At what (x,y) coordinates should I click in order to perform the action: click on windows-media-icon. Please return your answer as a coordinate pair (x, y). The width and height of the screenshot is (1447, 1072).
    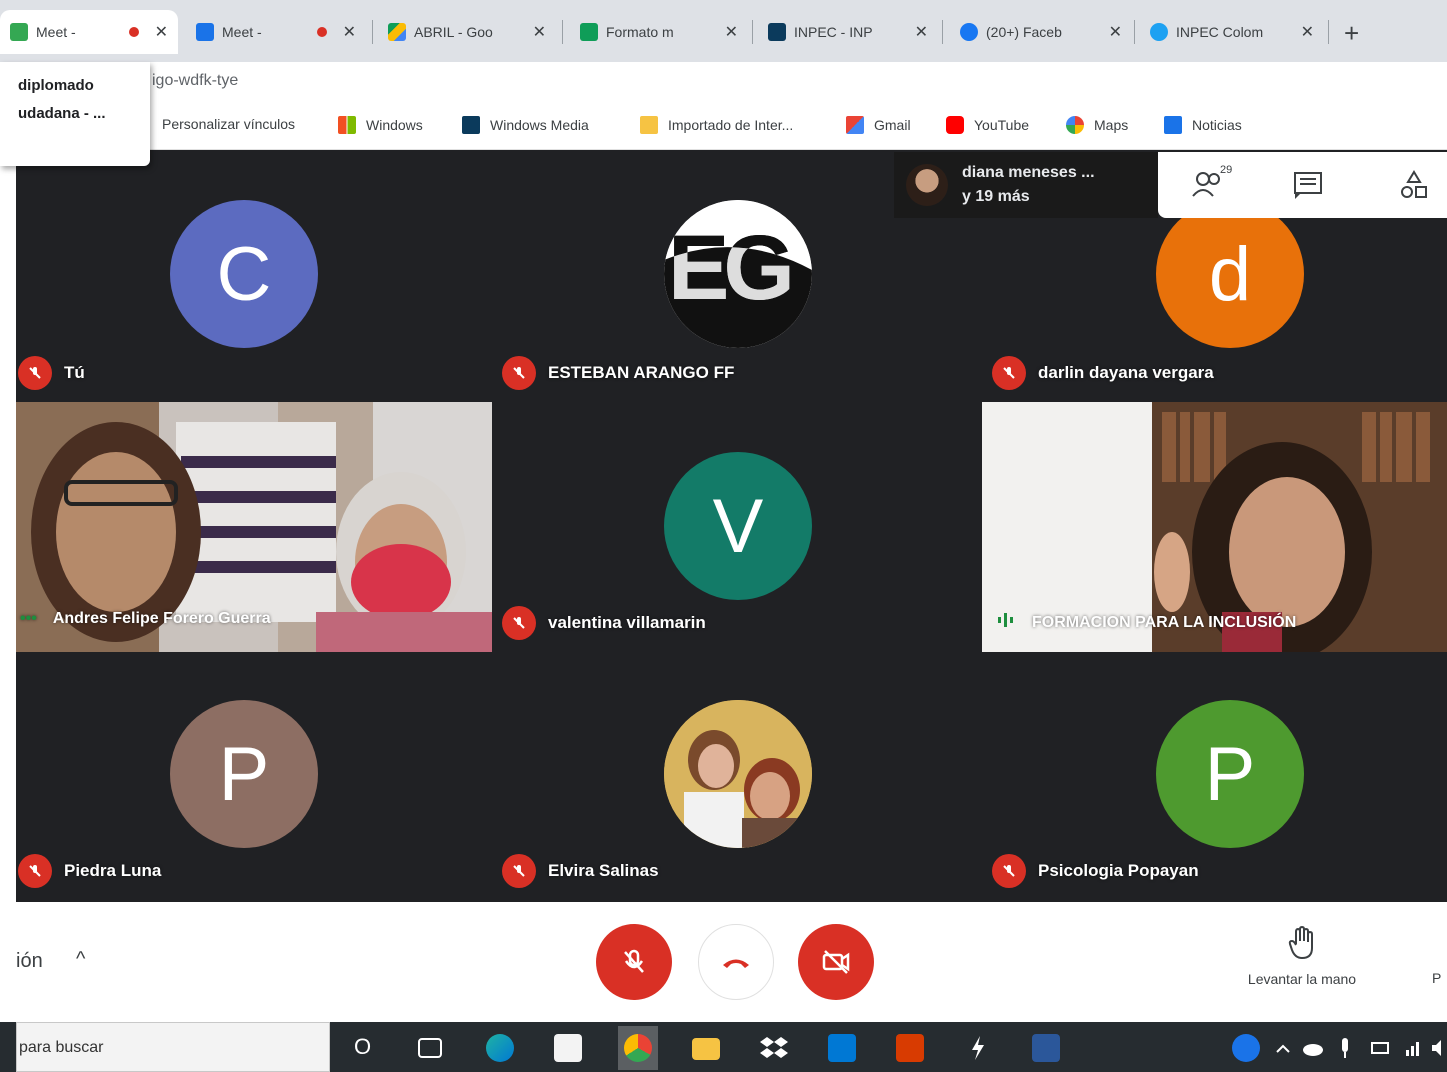
    Looking at the image, I should click on (471, 125).